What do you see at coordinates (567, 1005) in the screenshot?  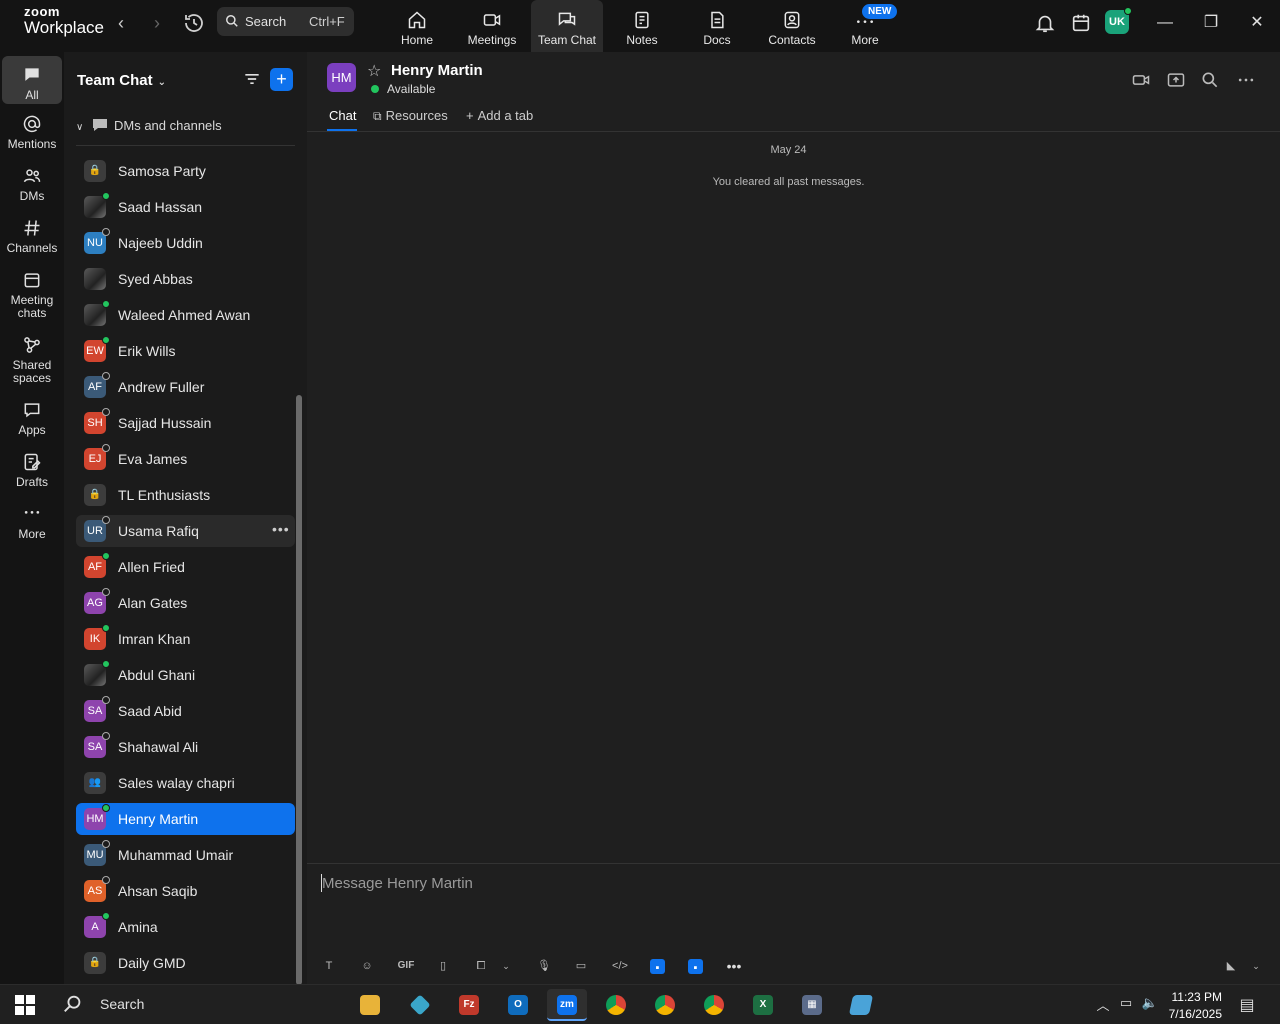 I see `zoom-app: zm` at bounding box center [567, 1005].